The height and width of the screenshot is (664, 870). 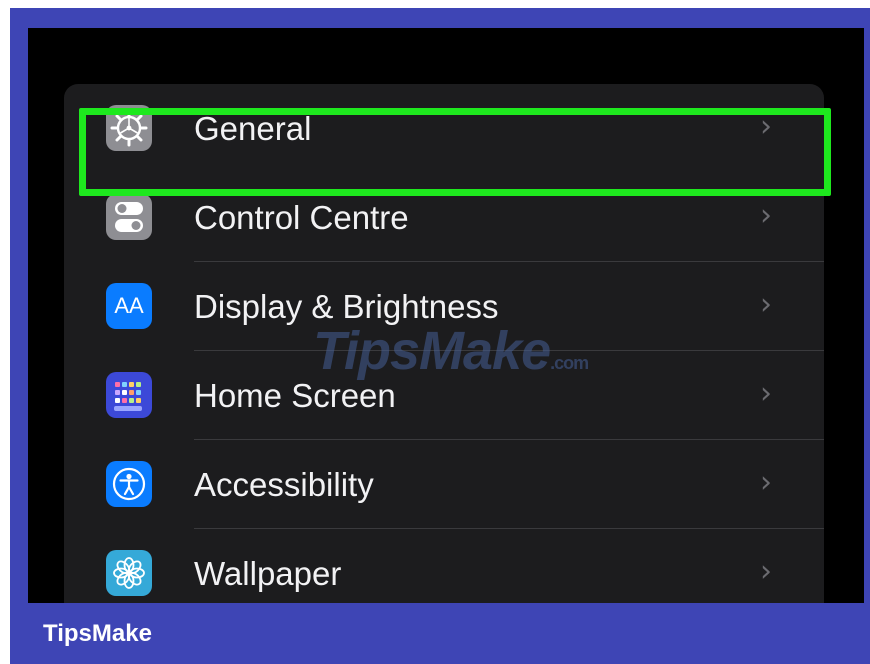 I want to click on toggle-switches-icon, so click(x=129, y=217).